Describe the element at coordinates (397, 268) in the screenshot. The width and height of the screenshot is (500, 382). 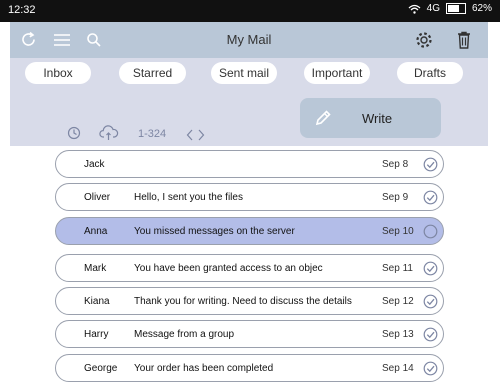
I see `email-date: Sep 11` at that location.